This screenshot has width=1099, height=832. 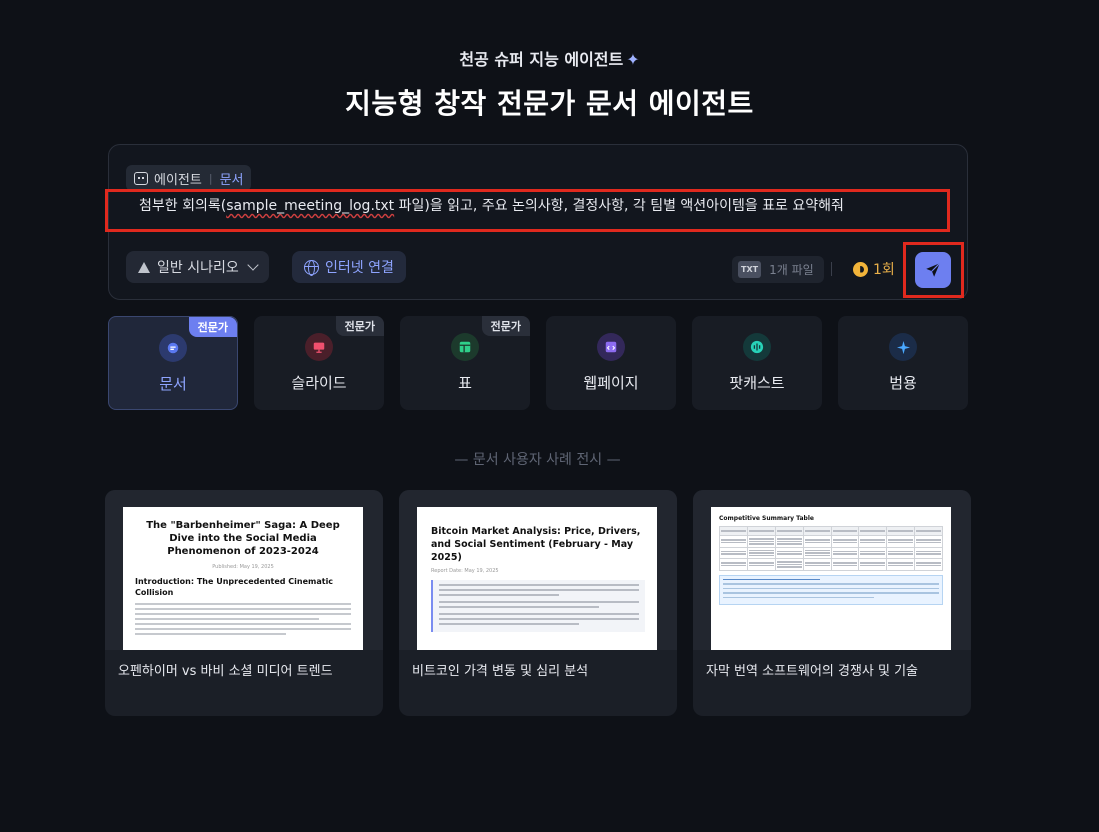 What do you see at coordinates (766, 518) in the screenshot?
I see `preview-title: Competitive Summary Table` at bounding box center [766, 518].